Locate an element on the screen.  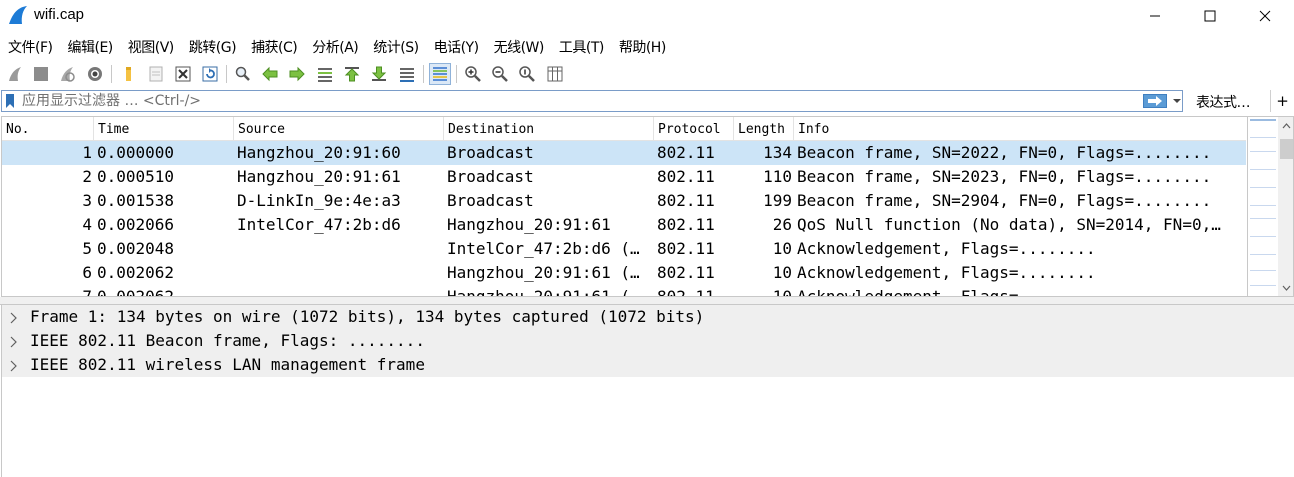
cell-length: 134 is located at coordinates (777, 152).